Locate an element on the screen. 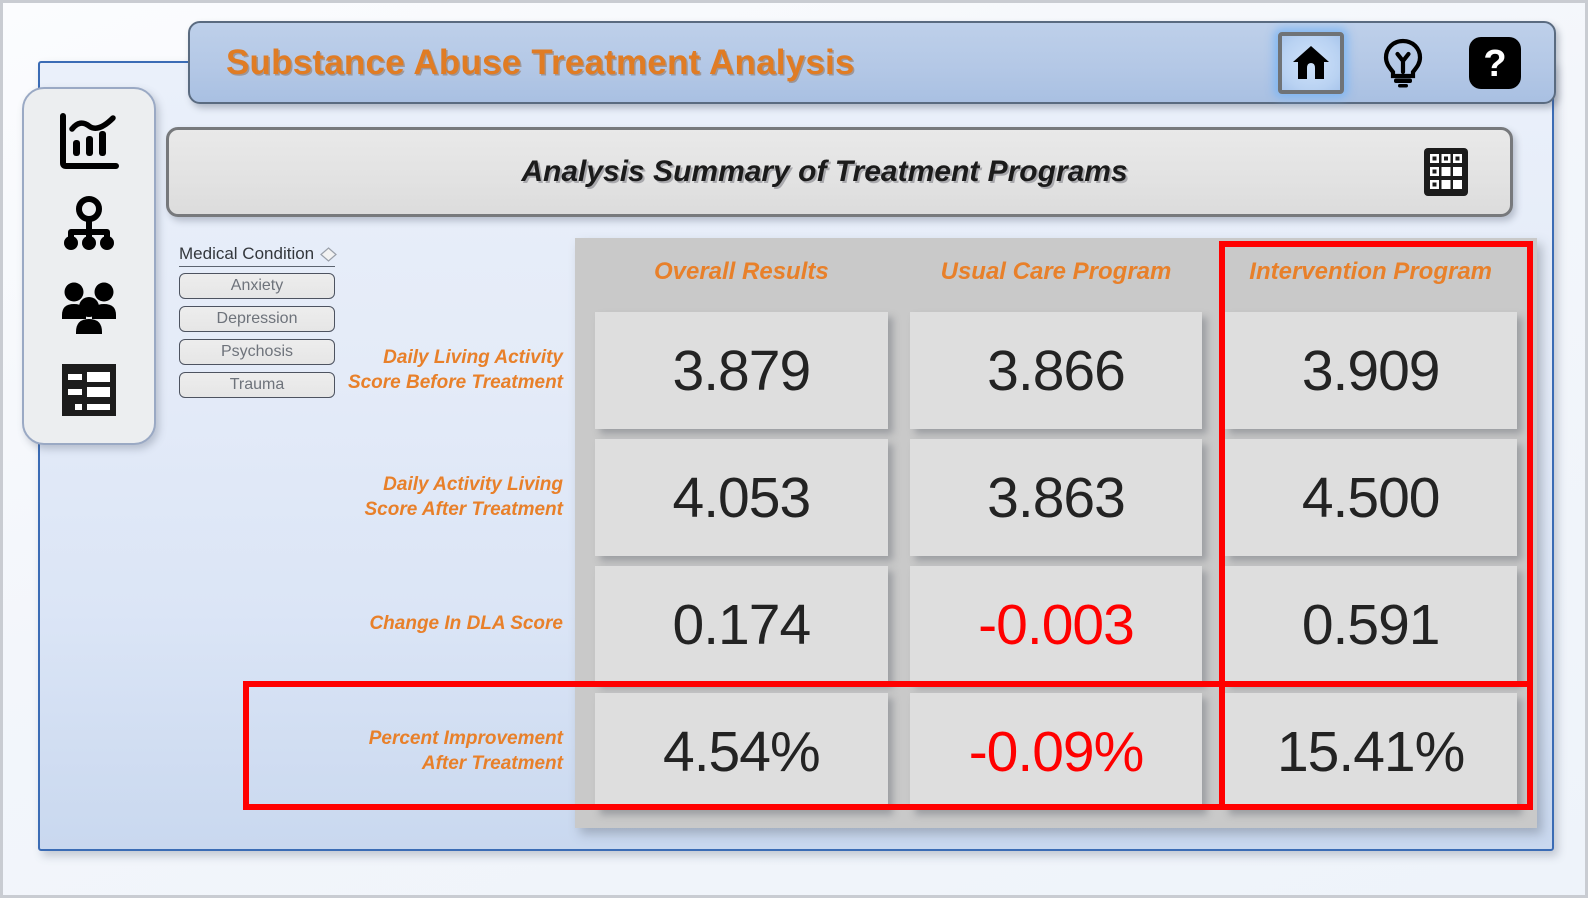  sidebar-item-hierarchy is located at coordinates (89, 225).